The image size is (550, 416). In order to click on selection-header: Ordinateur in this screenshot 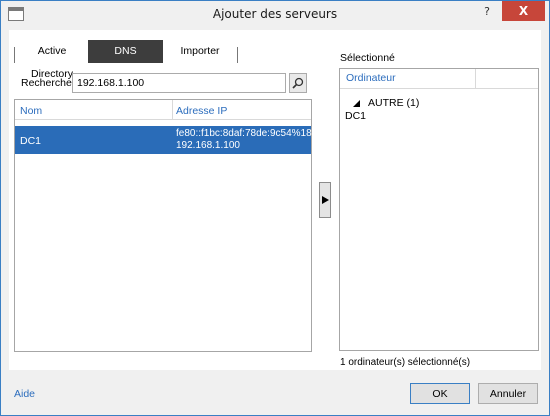, I will do `click(439, 79)`.